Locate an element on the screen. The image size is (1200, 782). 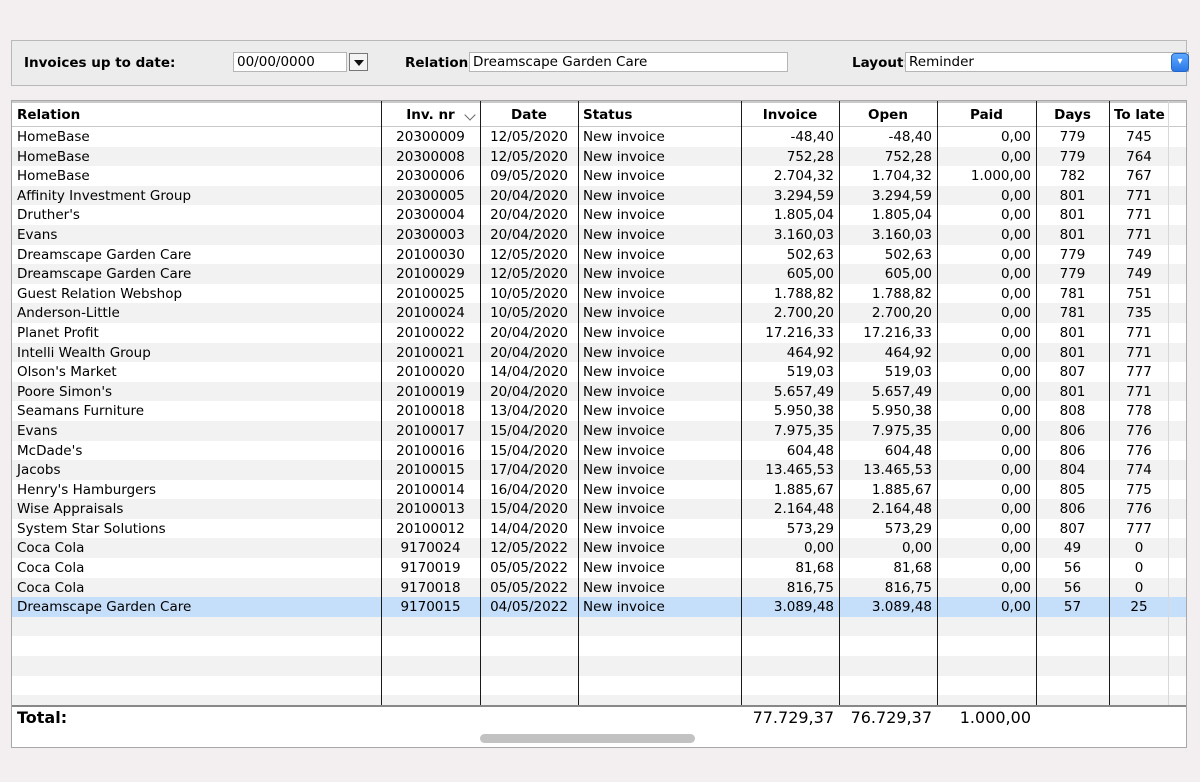
total-paid: 1.000,00 is located at coordinates (995, 717).